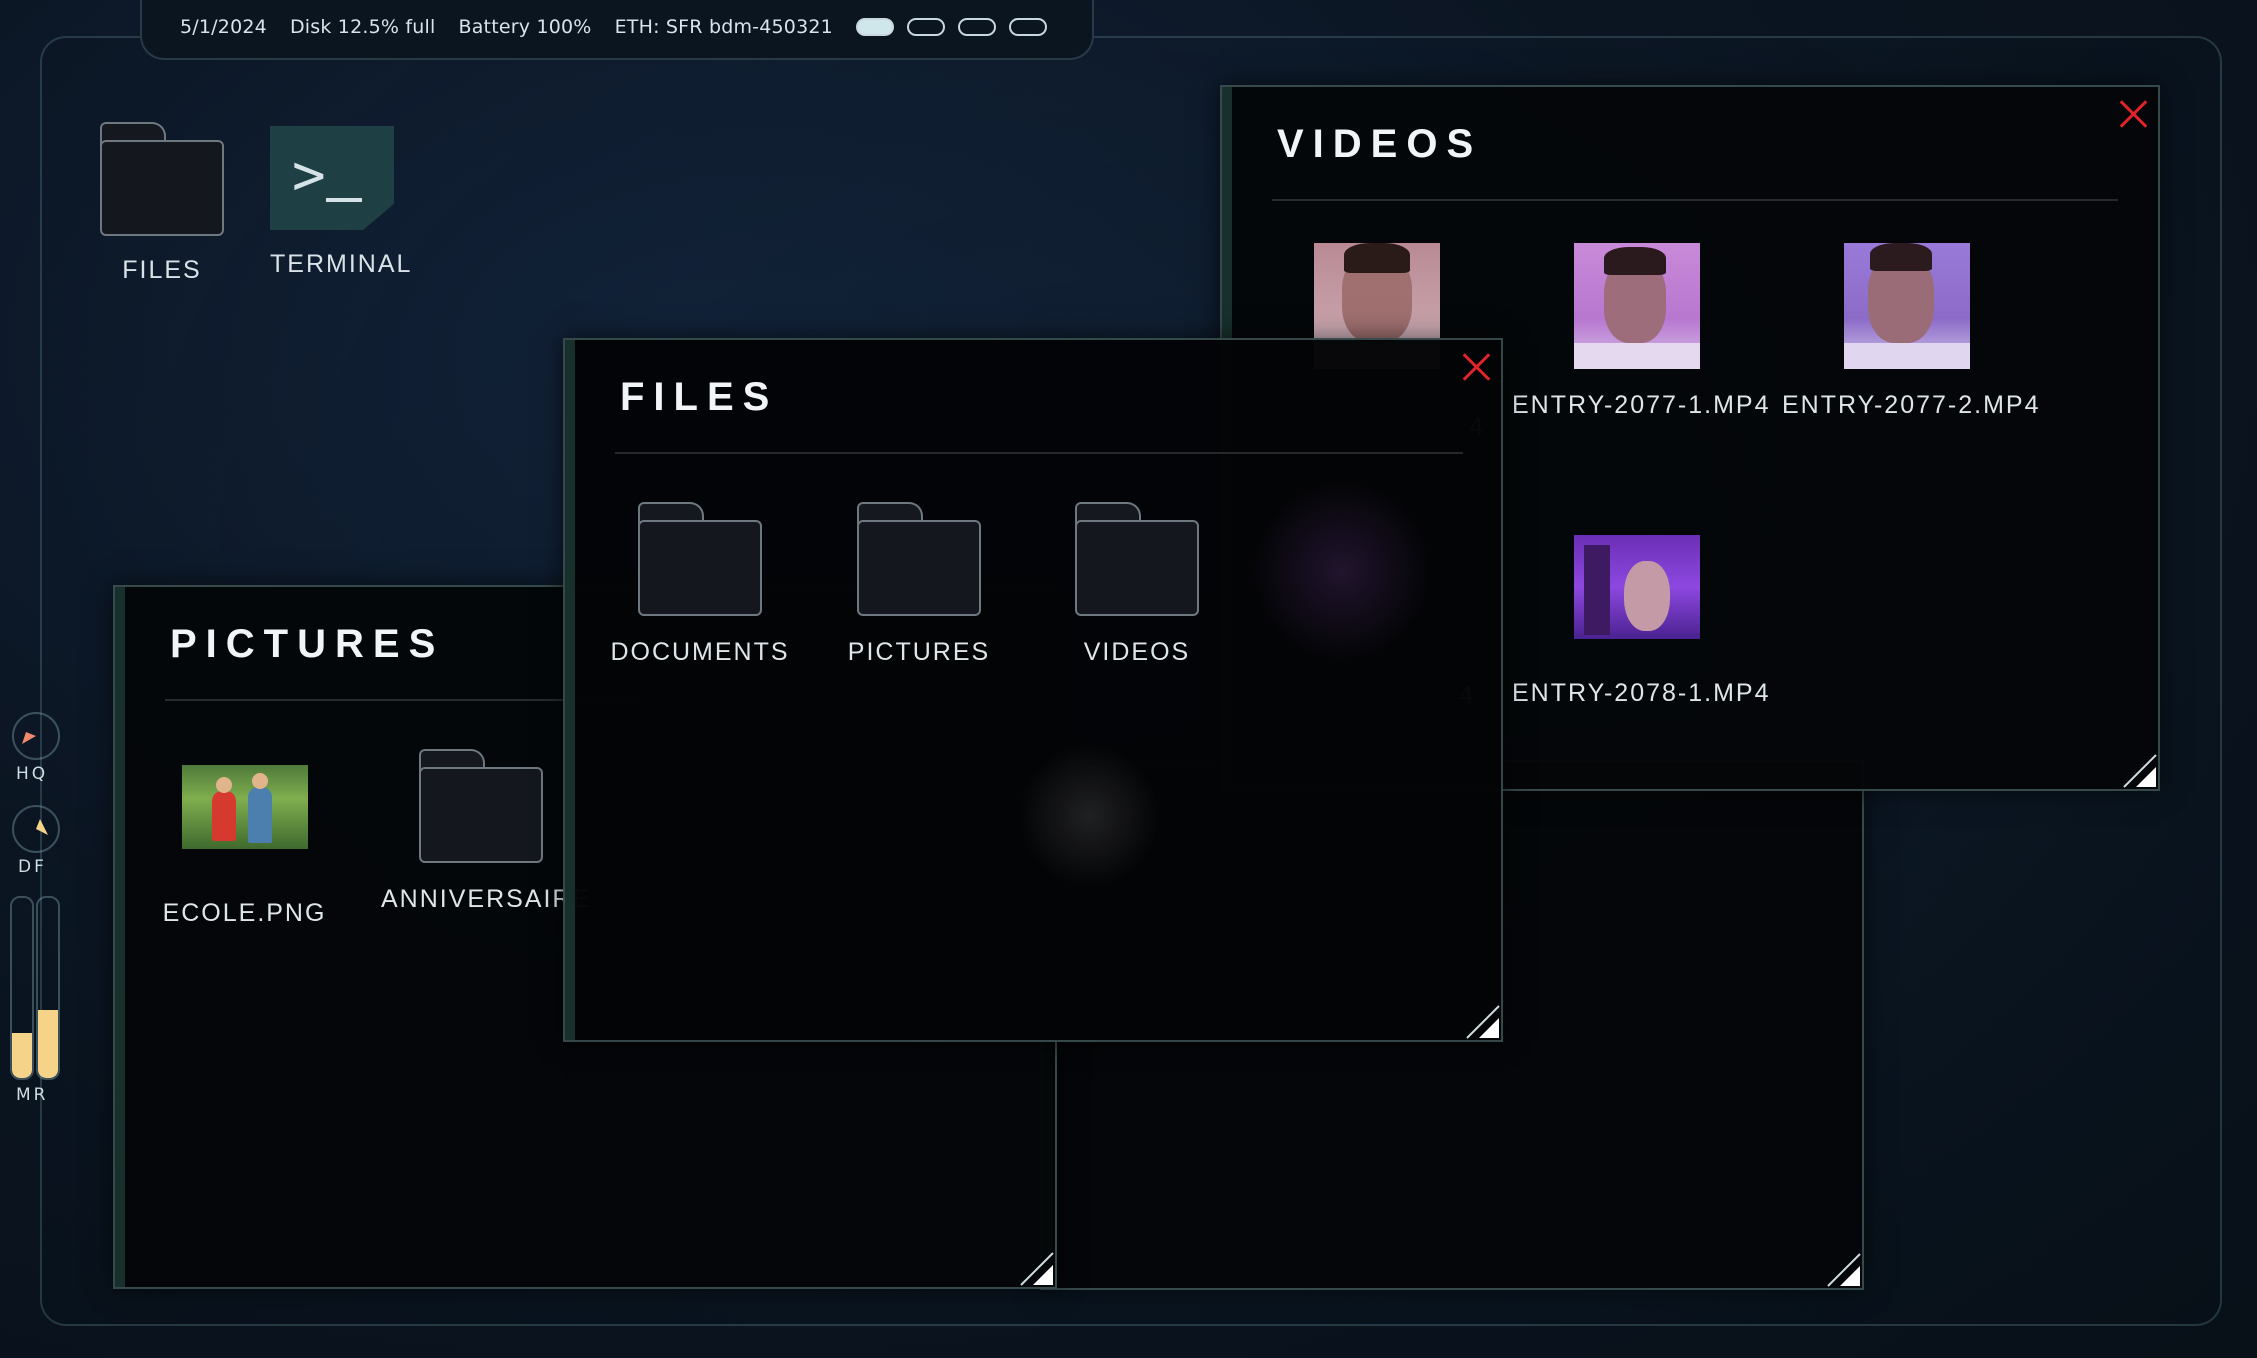  I want to click on file-label: ECOLE.PNG, so click(244, 913).